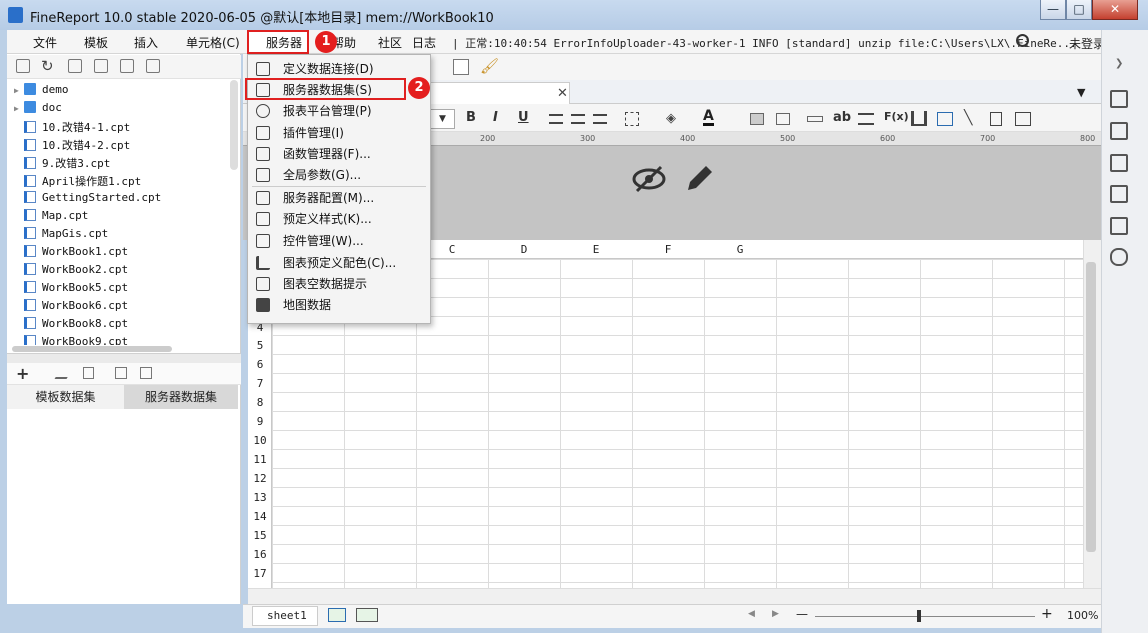 Image resolution: width=1148 pixels, height=633 pixels. Describe the element at coordinates (260, 440) in the screenshot. I see `row-header-10: 10` at that location.